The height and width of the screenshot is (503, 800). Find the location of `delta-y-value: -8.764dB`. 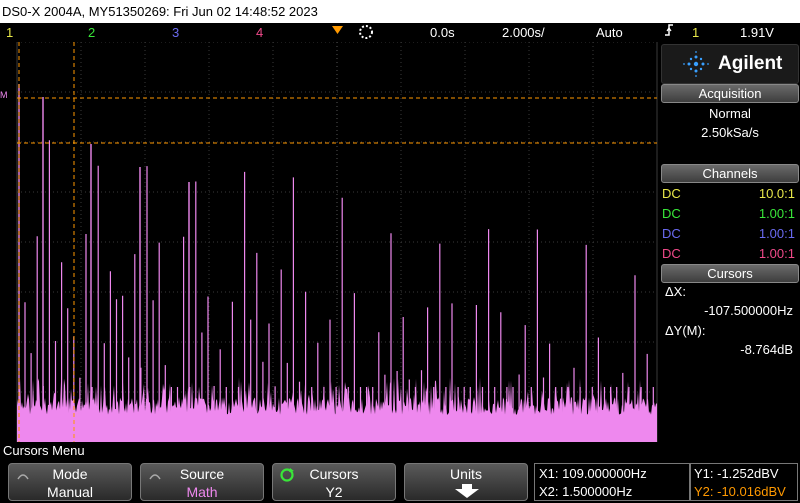

delta-y-value: -8.764dB is located at coordinates (766, 349).